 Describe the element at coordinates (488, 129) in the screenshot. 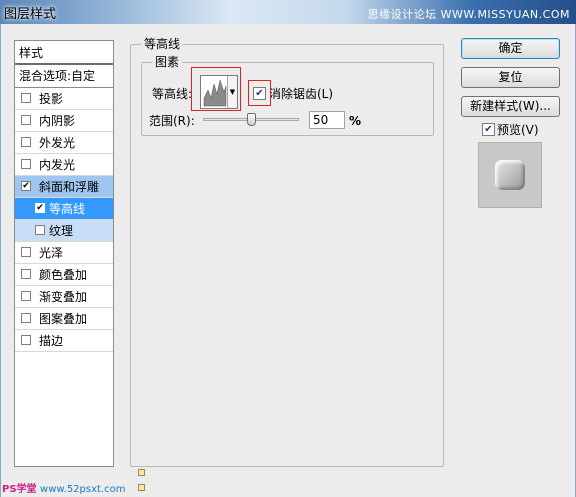

I see `preview-checkbox: ✔` at that location.